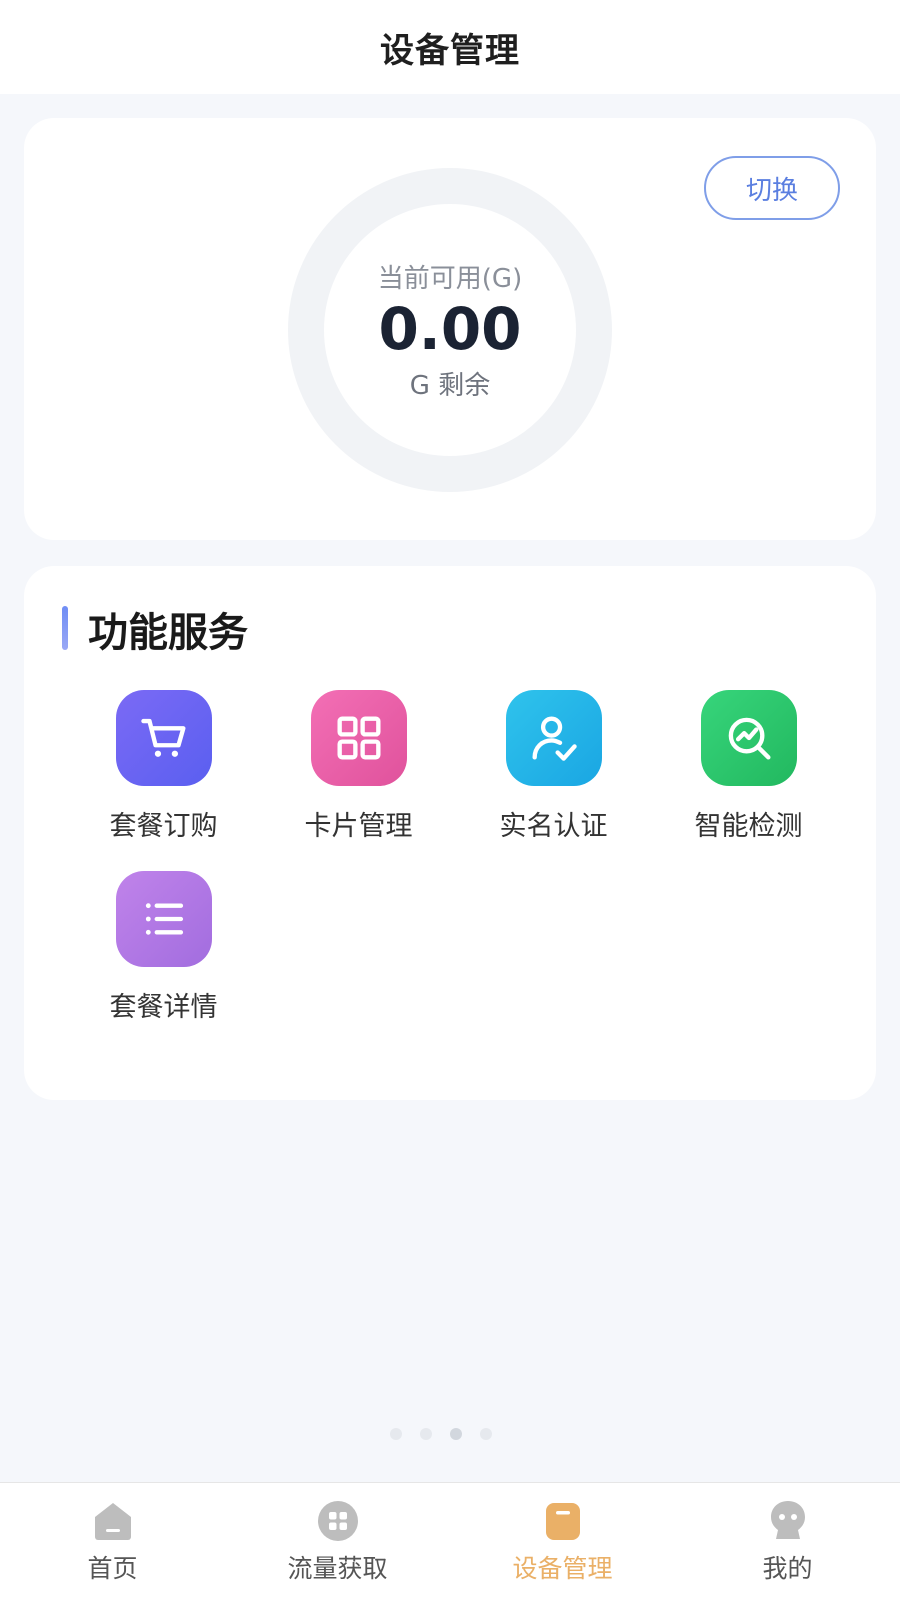 Image resolution: width=900 pixels, height=1601 pixels. I want to click on bottom-tab-bar: 首页 流量获取 设备管理 我的, so click(450, 1541).